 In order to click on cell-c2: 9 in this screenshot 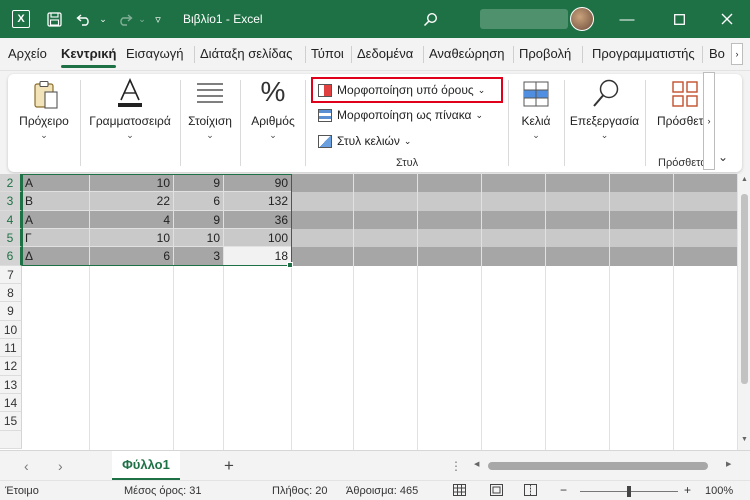, I will do `click(199, 183)`.